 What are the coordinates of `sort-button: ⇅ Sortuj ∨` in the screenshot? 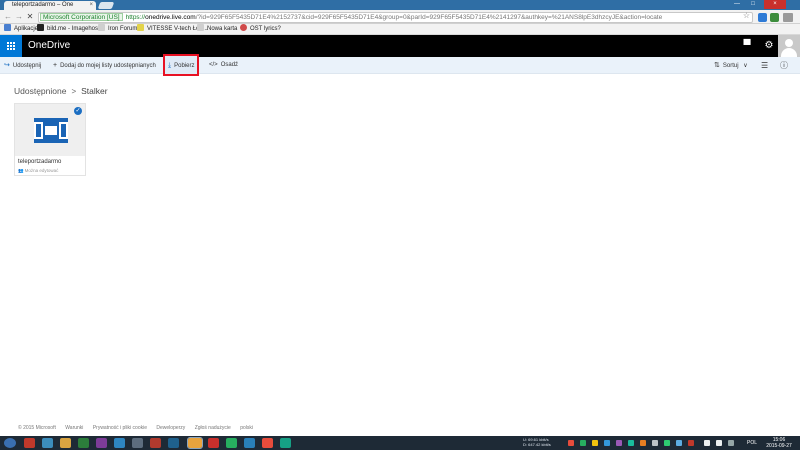 It's located at (731, 65).